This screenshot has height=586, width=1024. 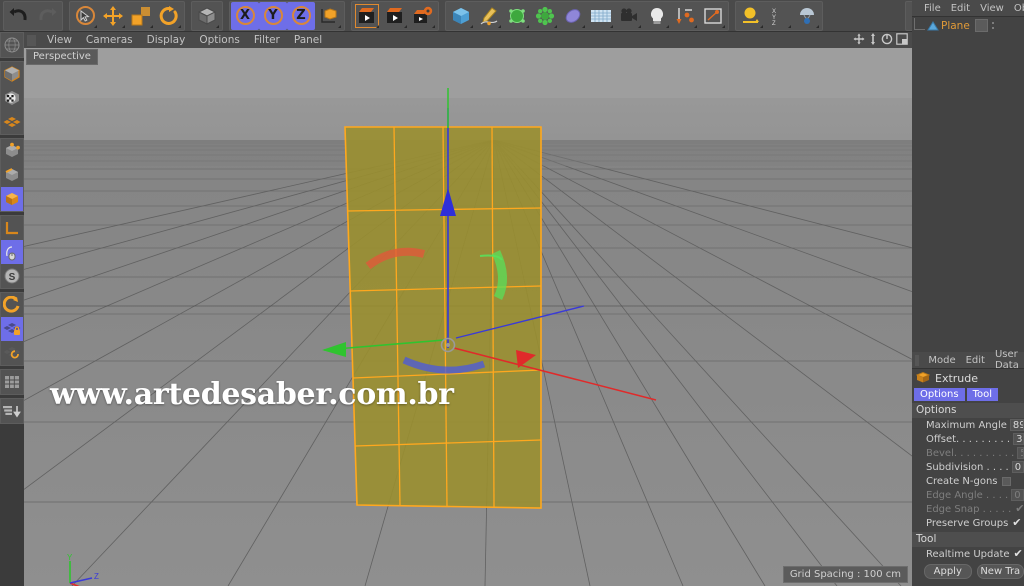 What do you see at coordinates (1017, 467) in the screenshot?
I see `field-subdivision-value: 0` at bounding box center [1017, 467].